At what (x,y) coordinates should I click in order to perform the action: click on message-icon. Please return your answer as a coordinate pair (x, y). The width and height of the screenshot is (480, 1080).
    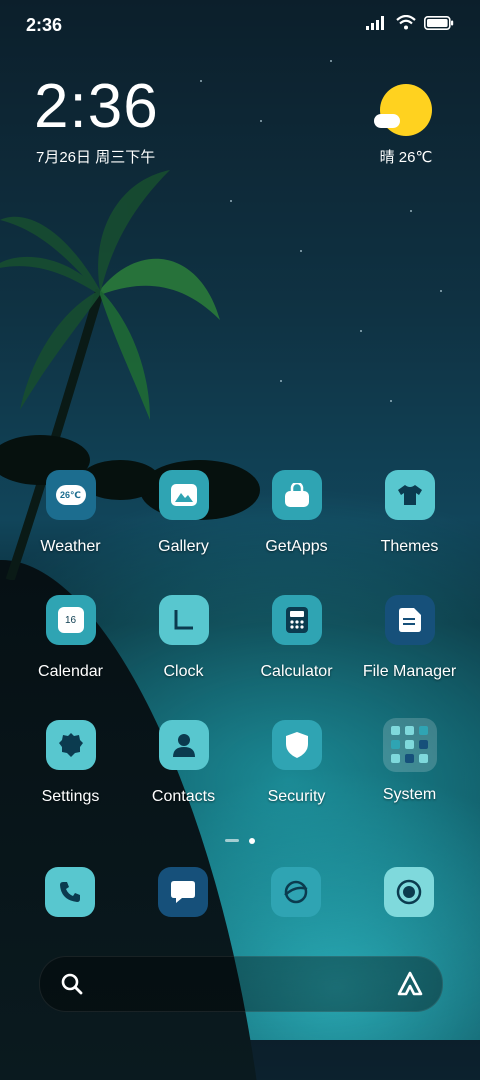
    Looking at the image, I should click on (183, 892).